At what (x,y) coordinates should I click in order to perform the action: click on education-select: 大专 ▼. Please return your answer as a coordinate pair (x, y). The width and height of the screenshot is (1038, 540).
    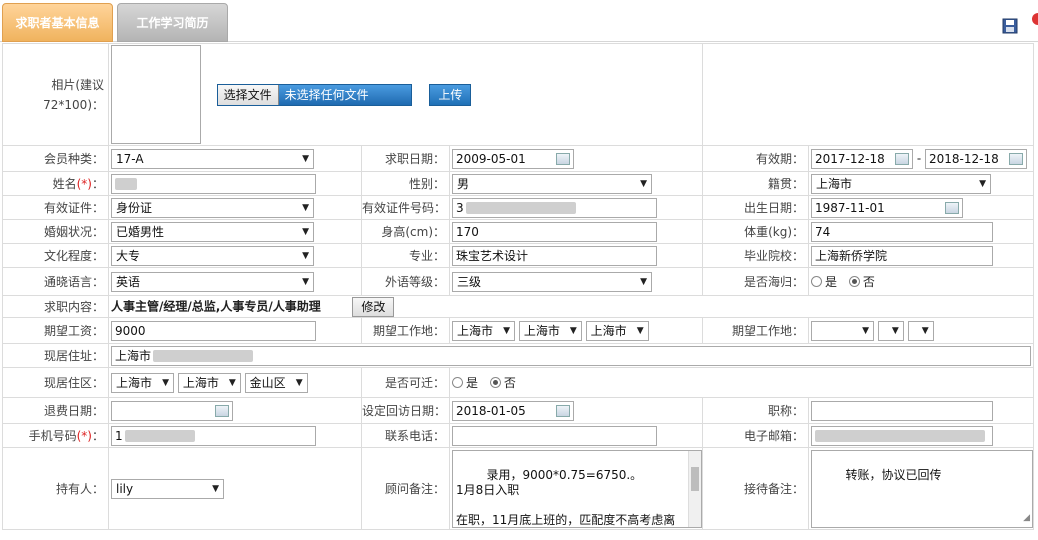
    Looking at the image, I should click on (212, 255).